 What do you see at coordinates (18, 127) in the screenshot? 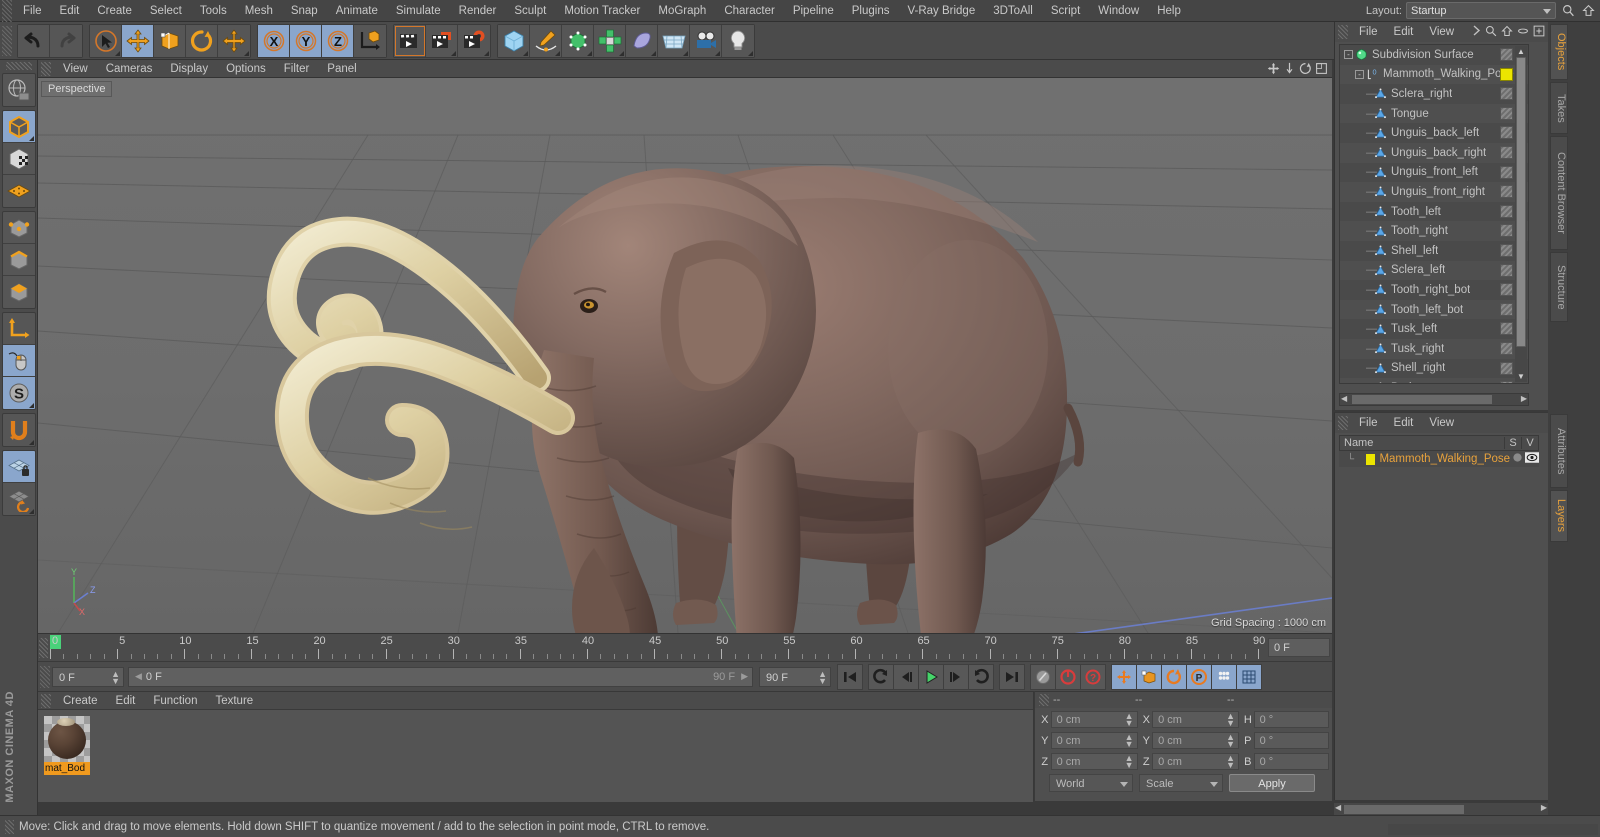
I see `model-mode-button` at bounding box center [18, 127].